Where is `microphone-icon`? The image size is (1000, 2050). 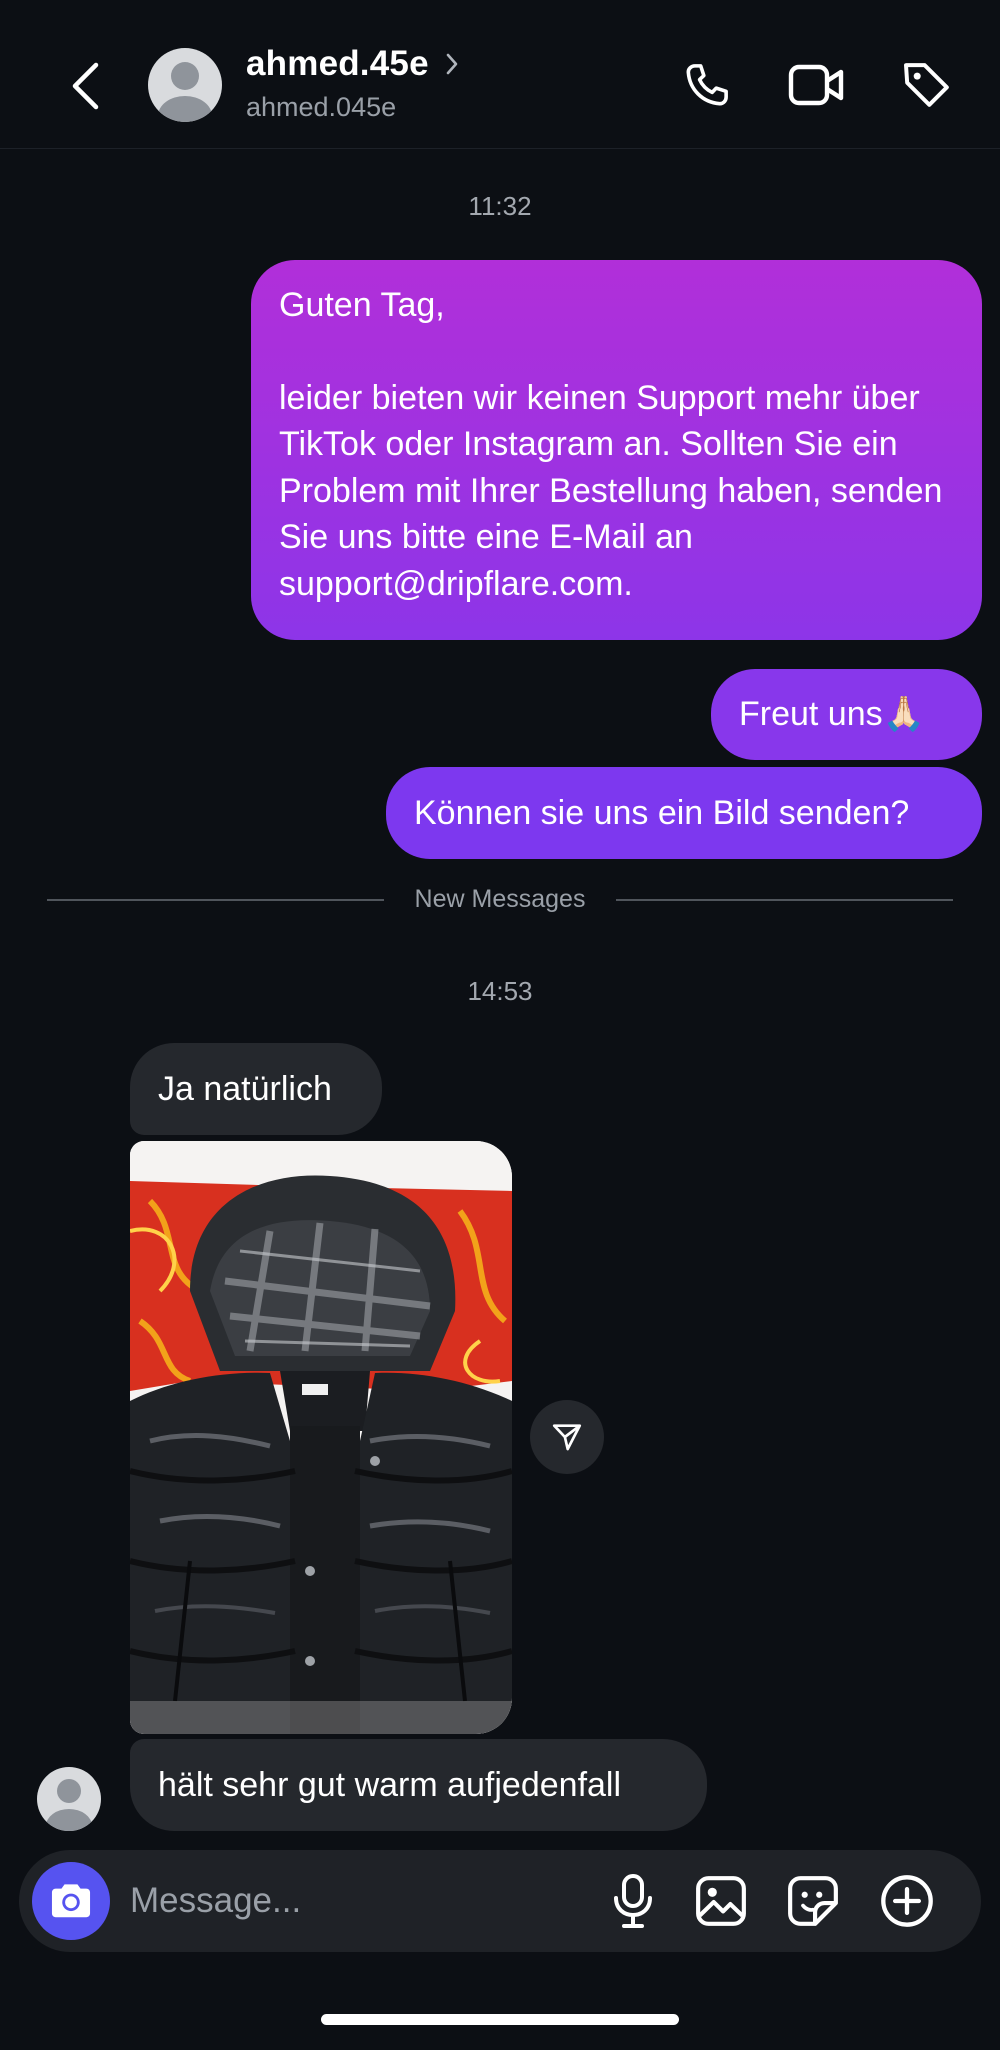
microphone-icon is located at coordinates (633, 1901).